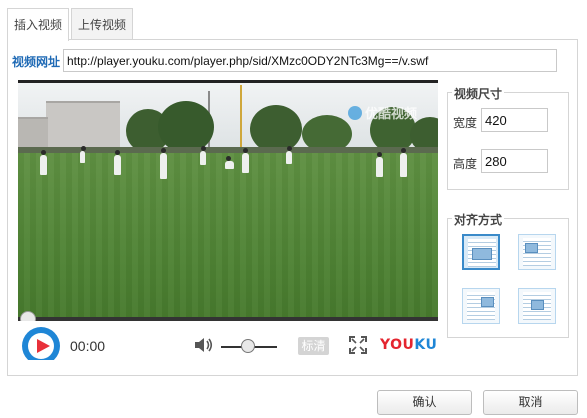  I want to click on volume-icon, so click(204, 345).